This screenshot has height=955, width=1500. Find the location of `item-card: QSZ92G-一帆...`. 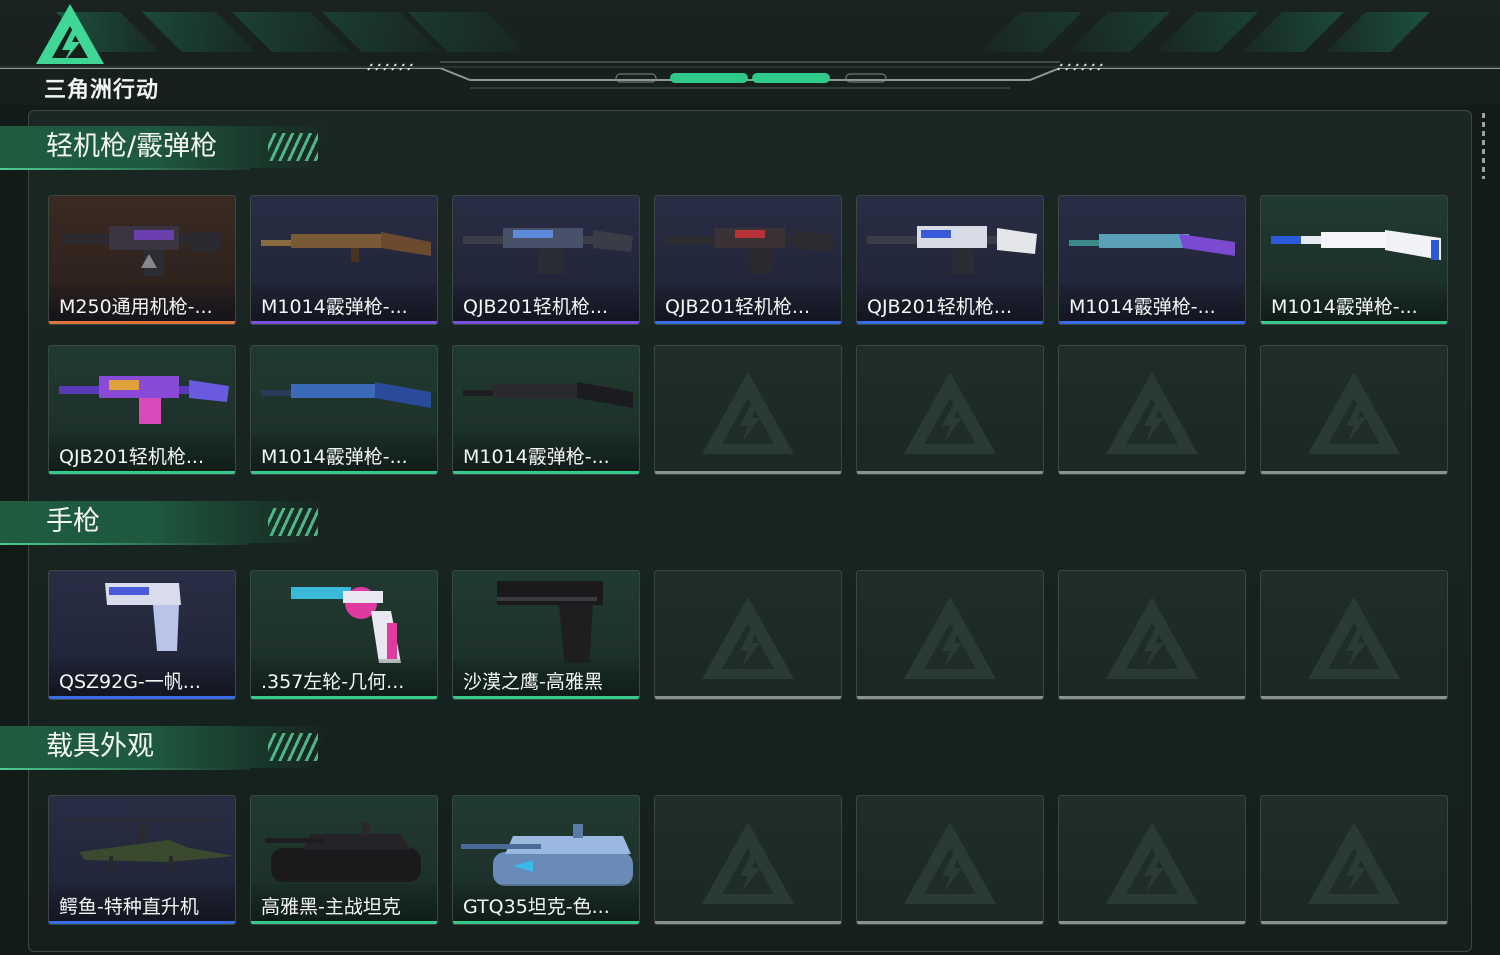

item-card: QSZ92G-一帆... is located at coordinates (142, 635).